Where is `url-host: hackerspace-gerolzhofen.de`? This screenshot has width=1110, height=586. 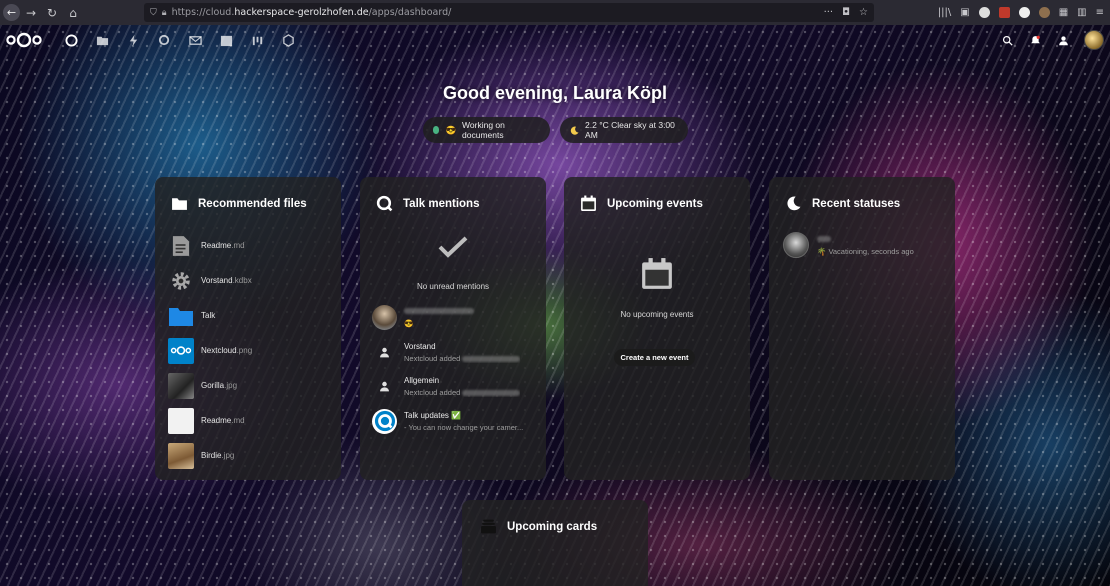
url-host: hackerspace-gerolzhofen.de is located at coordinates (301, 12).